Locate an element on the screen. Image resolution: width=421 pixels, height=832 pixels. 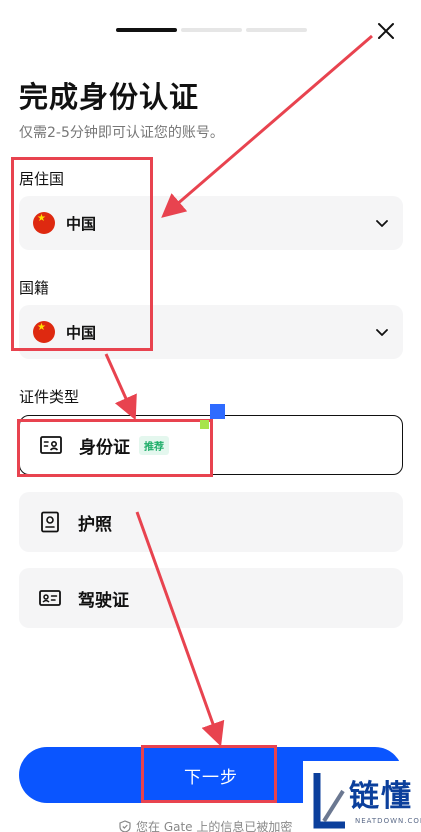
watermark-text: 链懂 is located at coordinates (381, 796).